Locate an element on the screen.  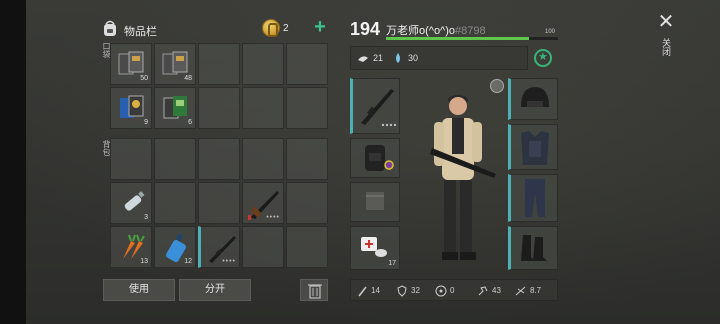
pocket-slot: 9 is located at coordinates (131, 108).